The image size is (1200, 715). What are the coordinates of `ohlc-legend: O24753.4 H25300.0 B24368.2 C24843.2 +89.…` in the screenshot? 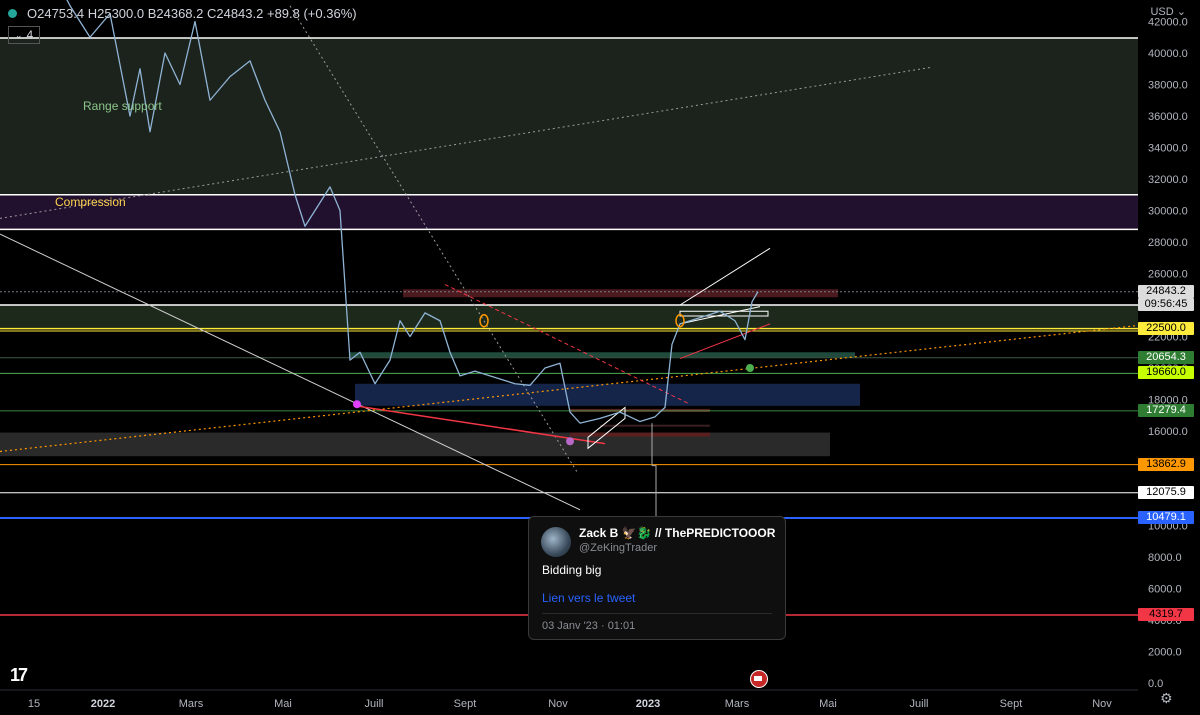 It's located at (182, 13).